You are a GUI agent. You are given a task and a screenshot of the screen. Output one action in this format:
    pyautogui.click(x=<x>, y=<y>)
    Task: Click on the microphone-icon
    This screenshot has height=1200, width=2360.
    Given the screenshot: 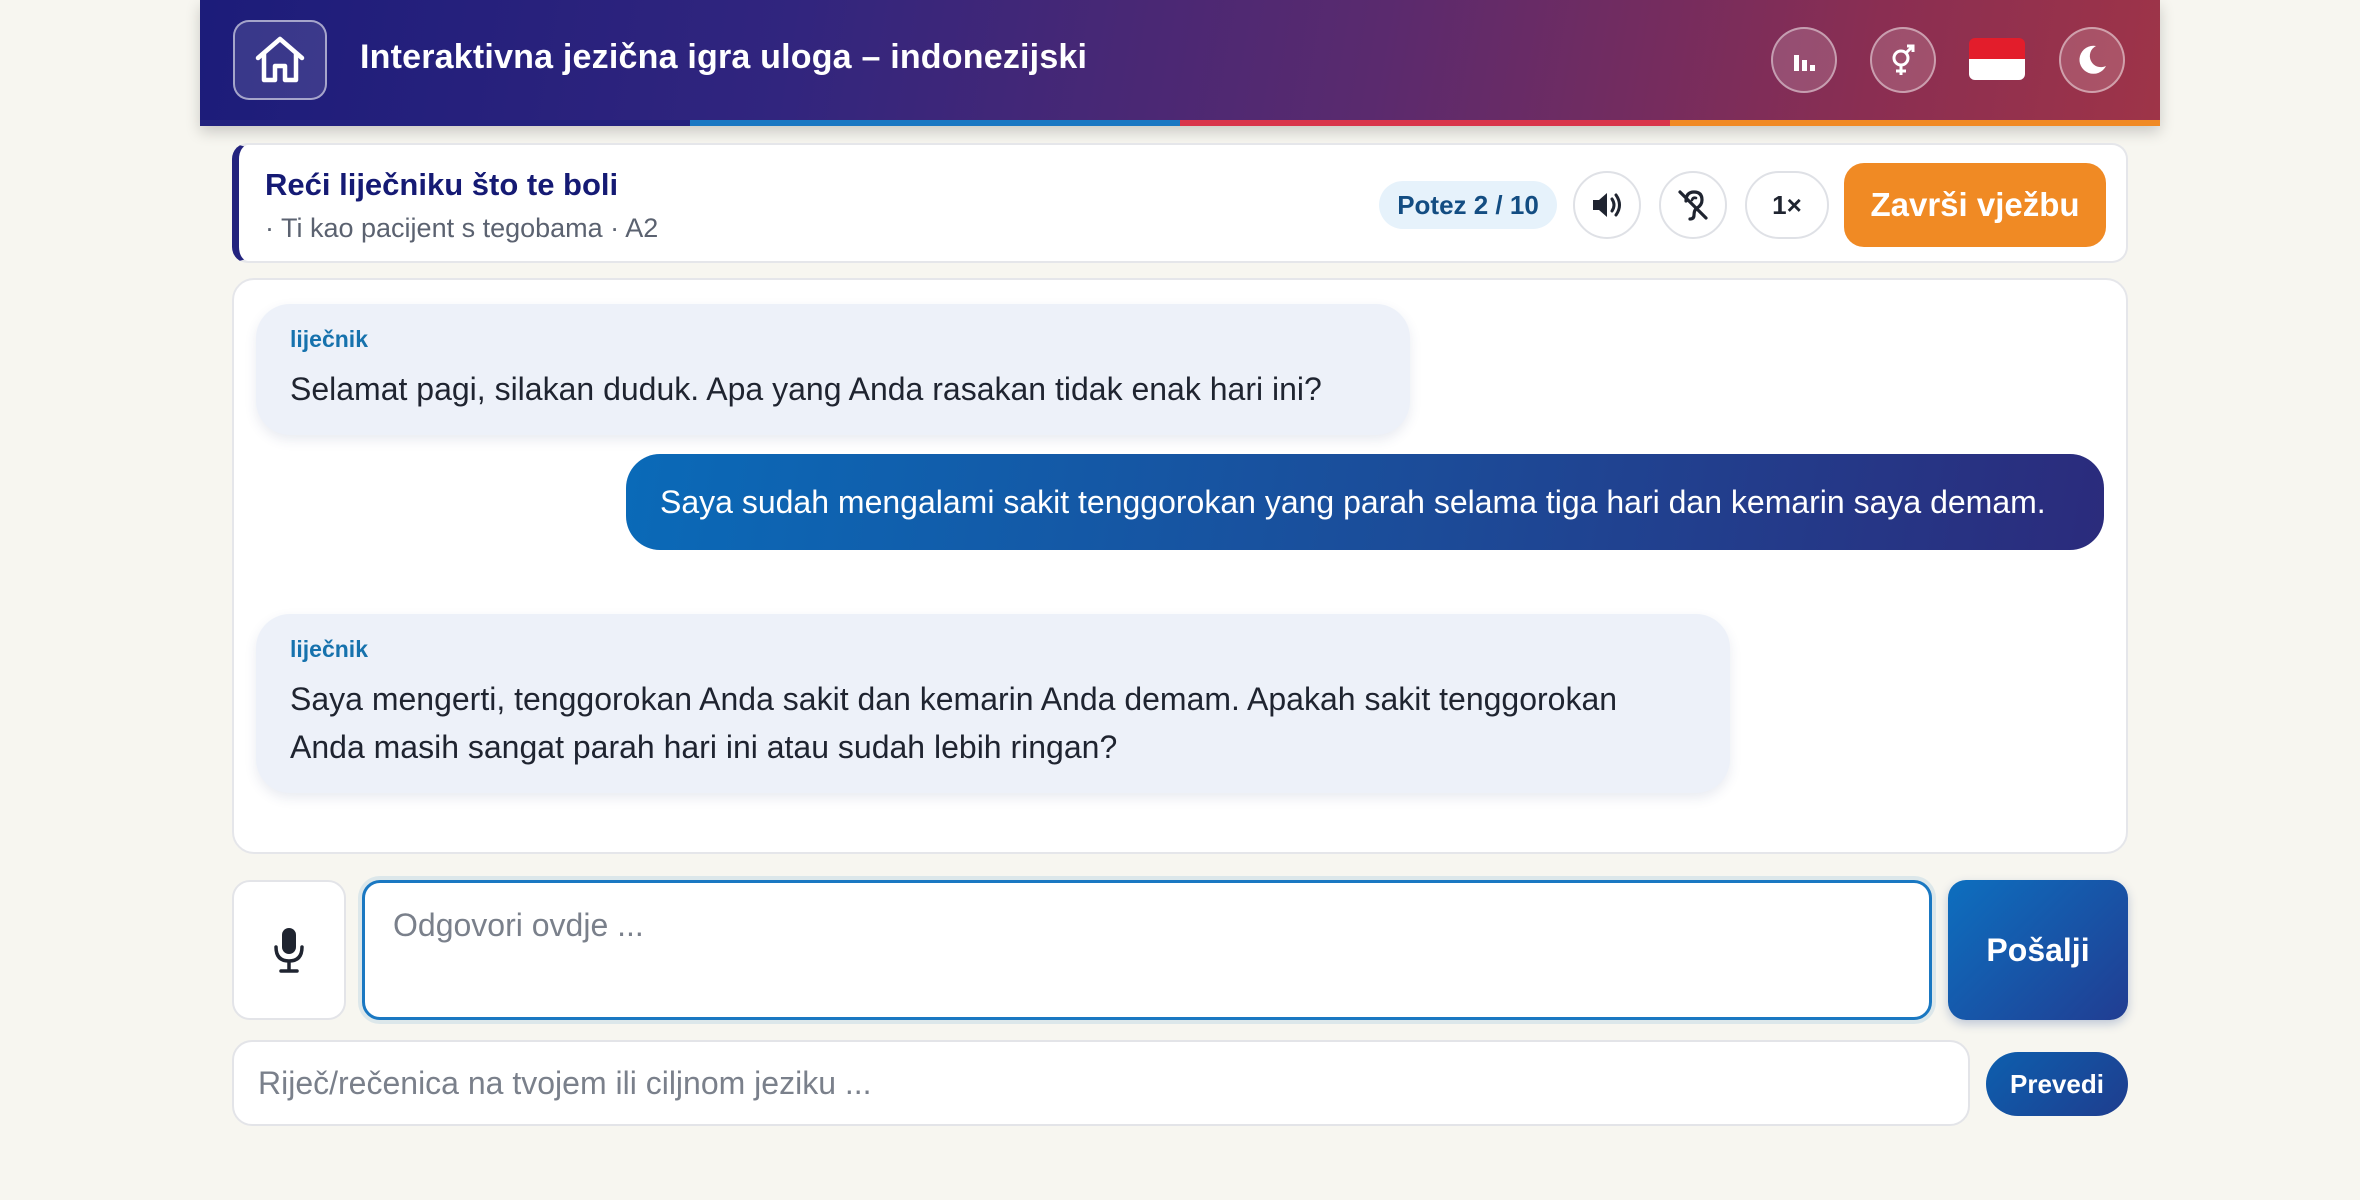 What is the action you would take?
    pyautogui.click(x=289, y=950)
    